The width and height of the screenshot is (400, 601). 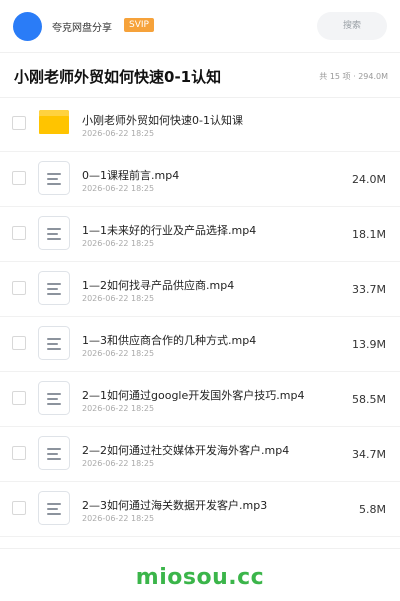 I want to click on header-bar: 夸克网盘分享 SVIP 搜索, so click(x=200, y=26).